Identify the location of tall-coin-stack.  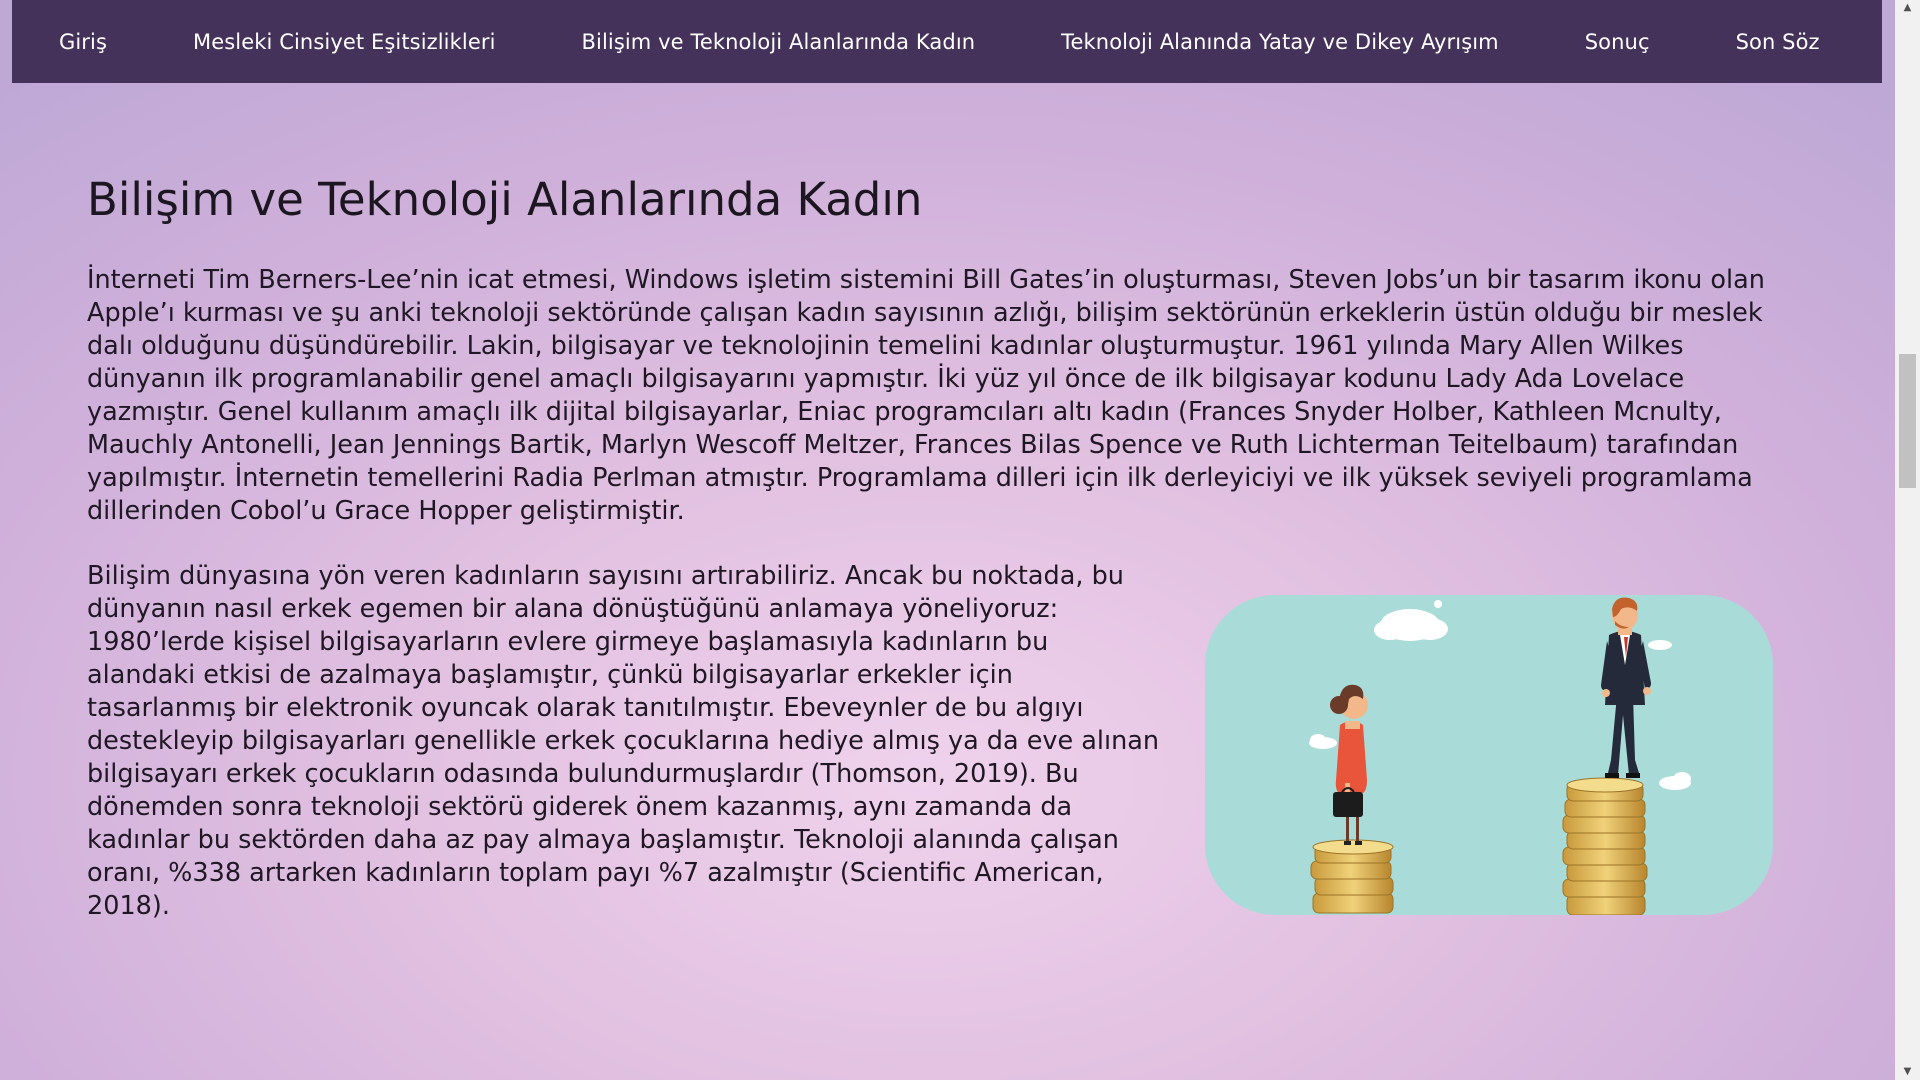
(1605, 846).